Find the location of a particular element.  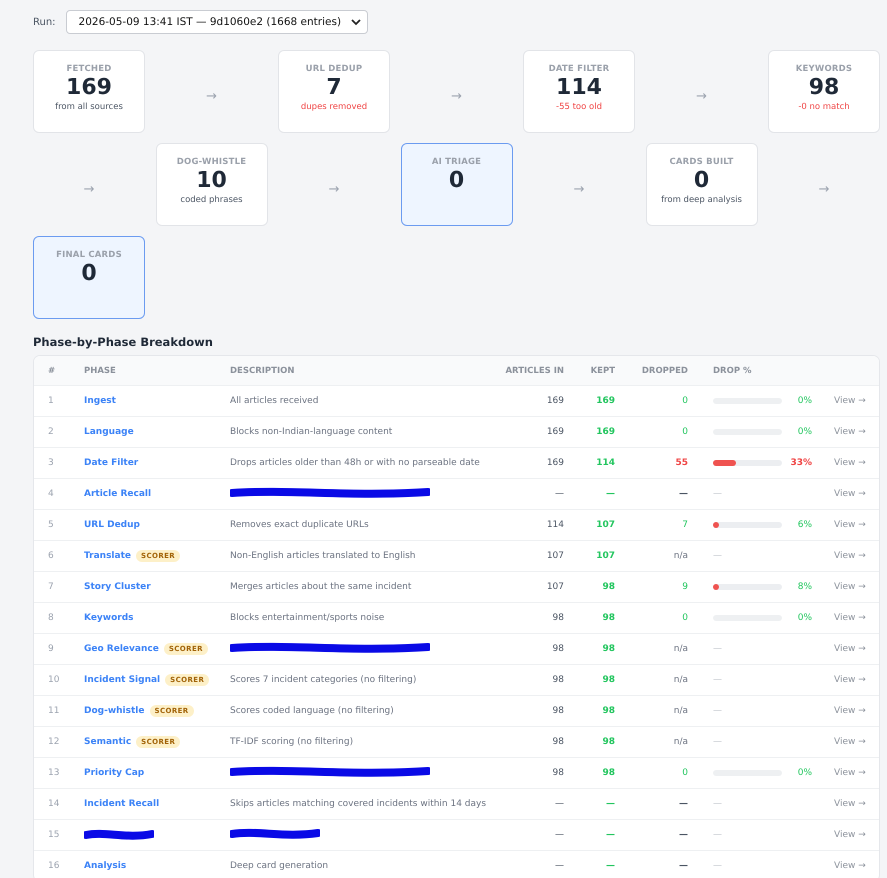

description-cell: Merges articles about the same incident is located at coordinates (321, 587).